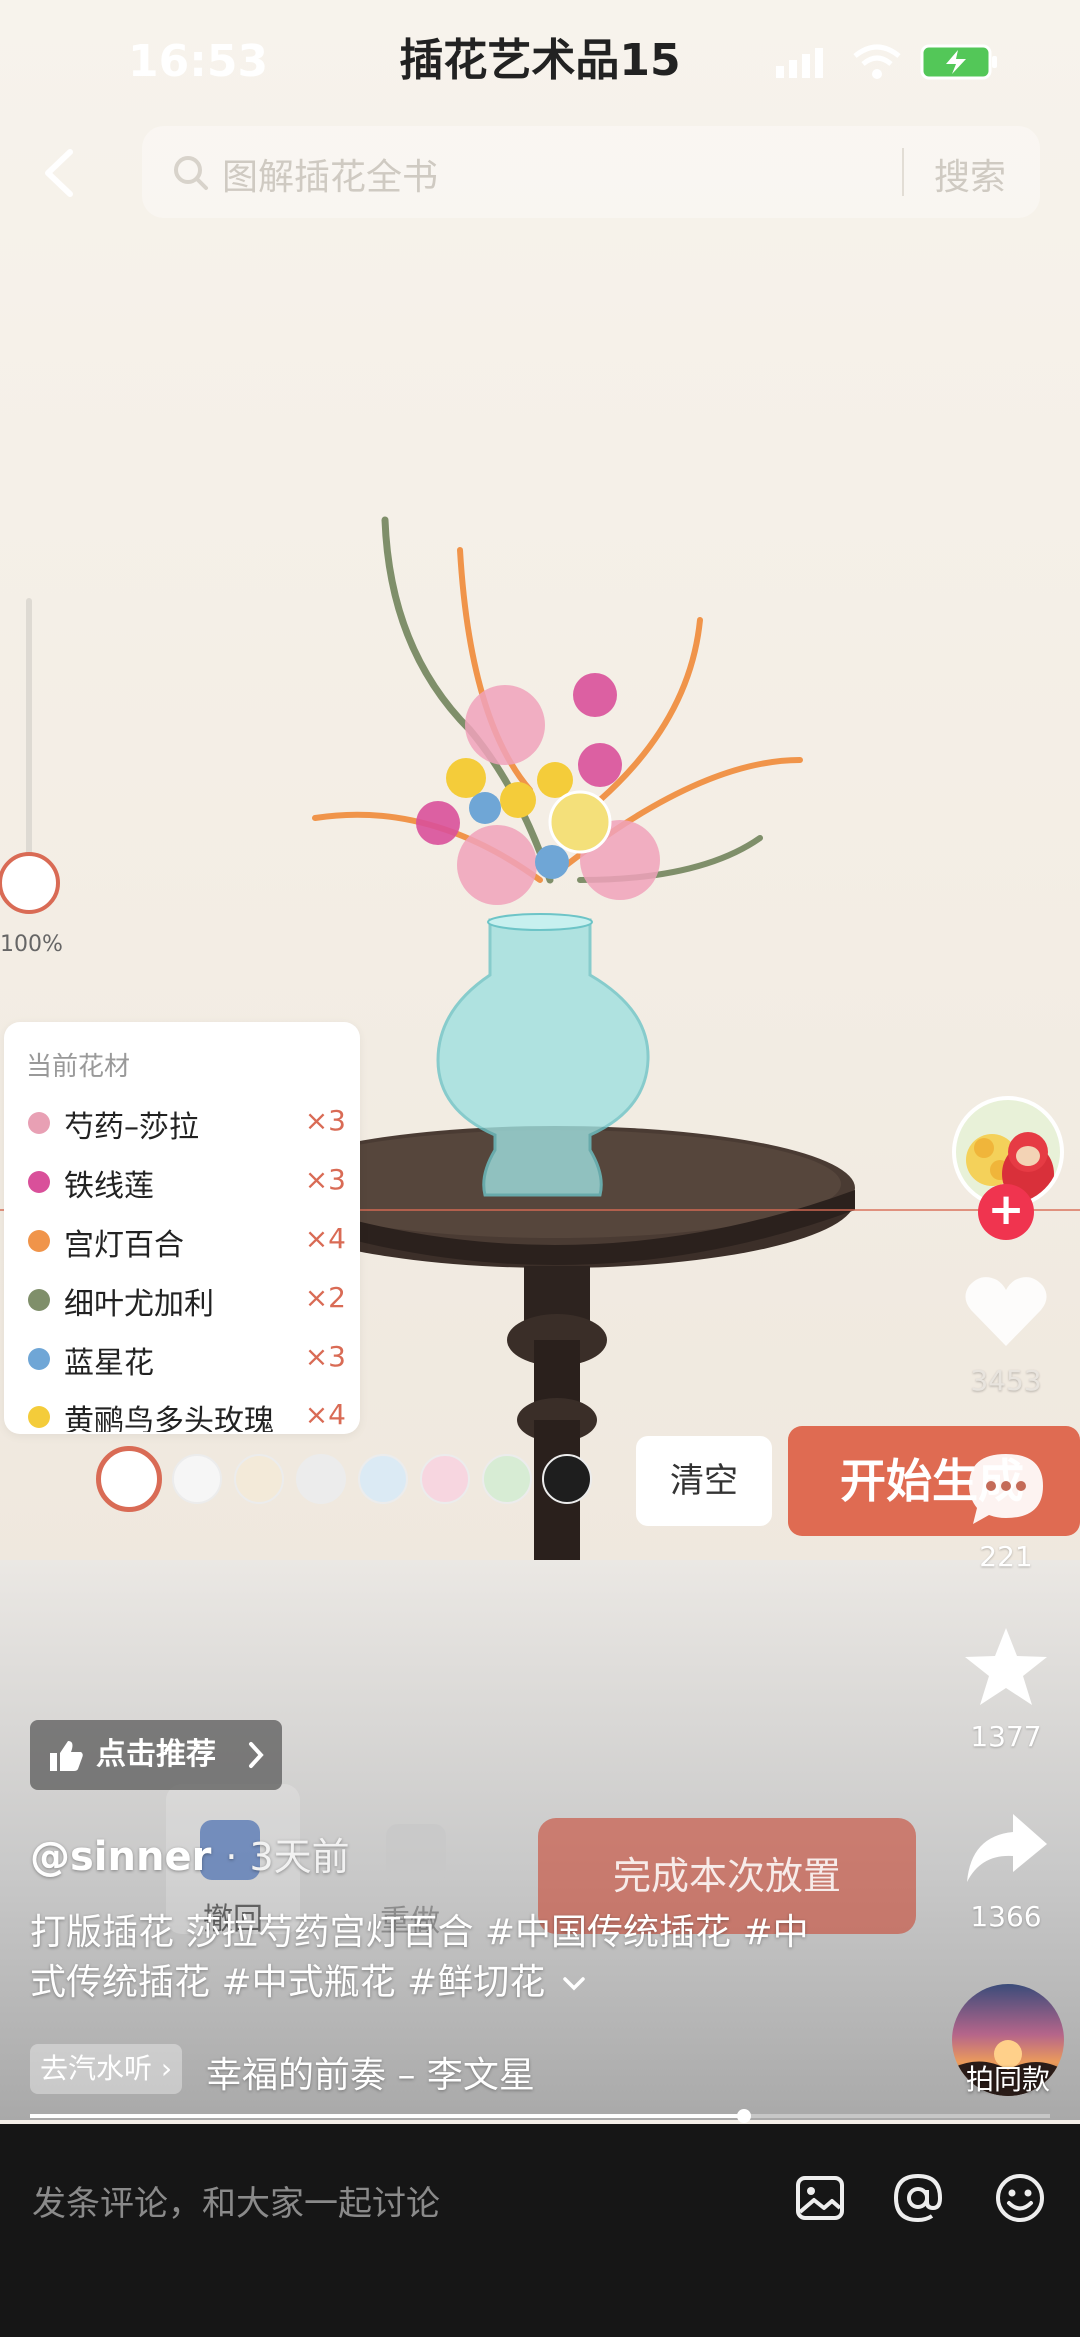 Image resolution: width=1080 pixels, height=2337 pixels. I want to click on search-input: 图解插花全书, so click(330, 174).